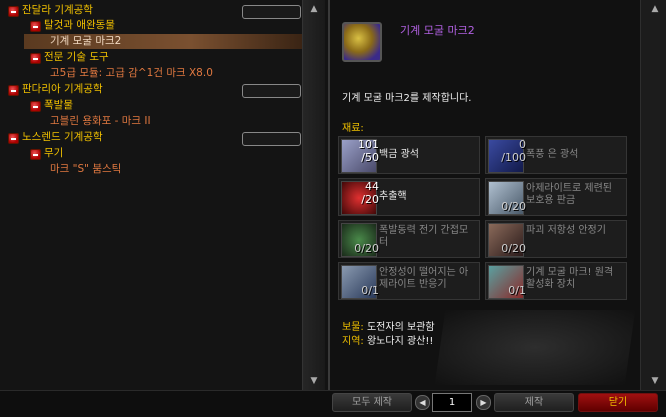  Describe the element at coordinates (424, 236) in the screenshot. I see `reagent-name: 폭발동력 전기 간접모터` at that location.